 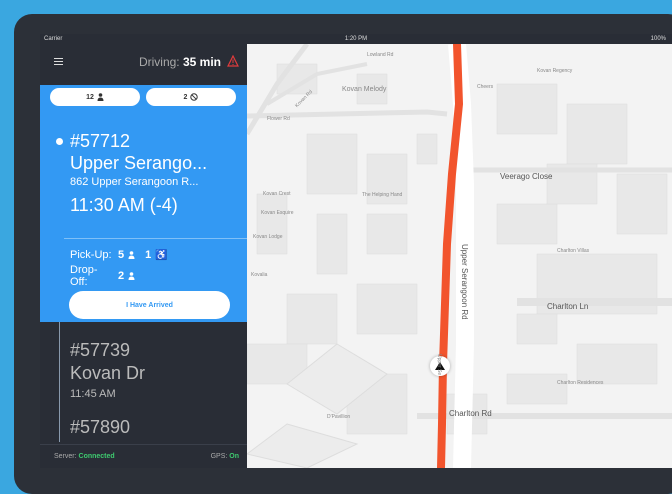 I want to click on map-label: Charlton Ln, so click(x=568, y=306).